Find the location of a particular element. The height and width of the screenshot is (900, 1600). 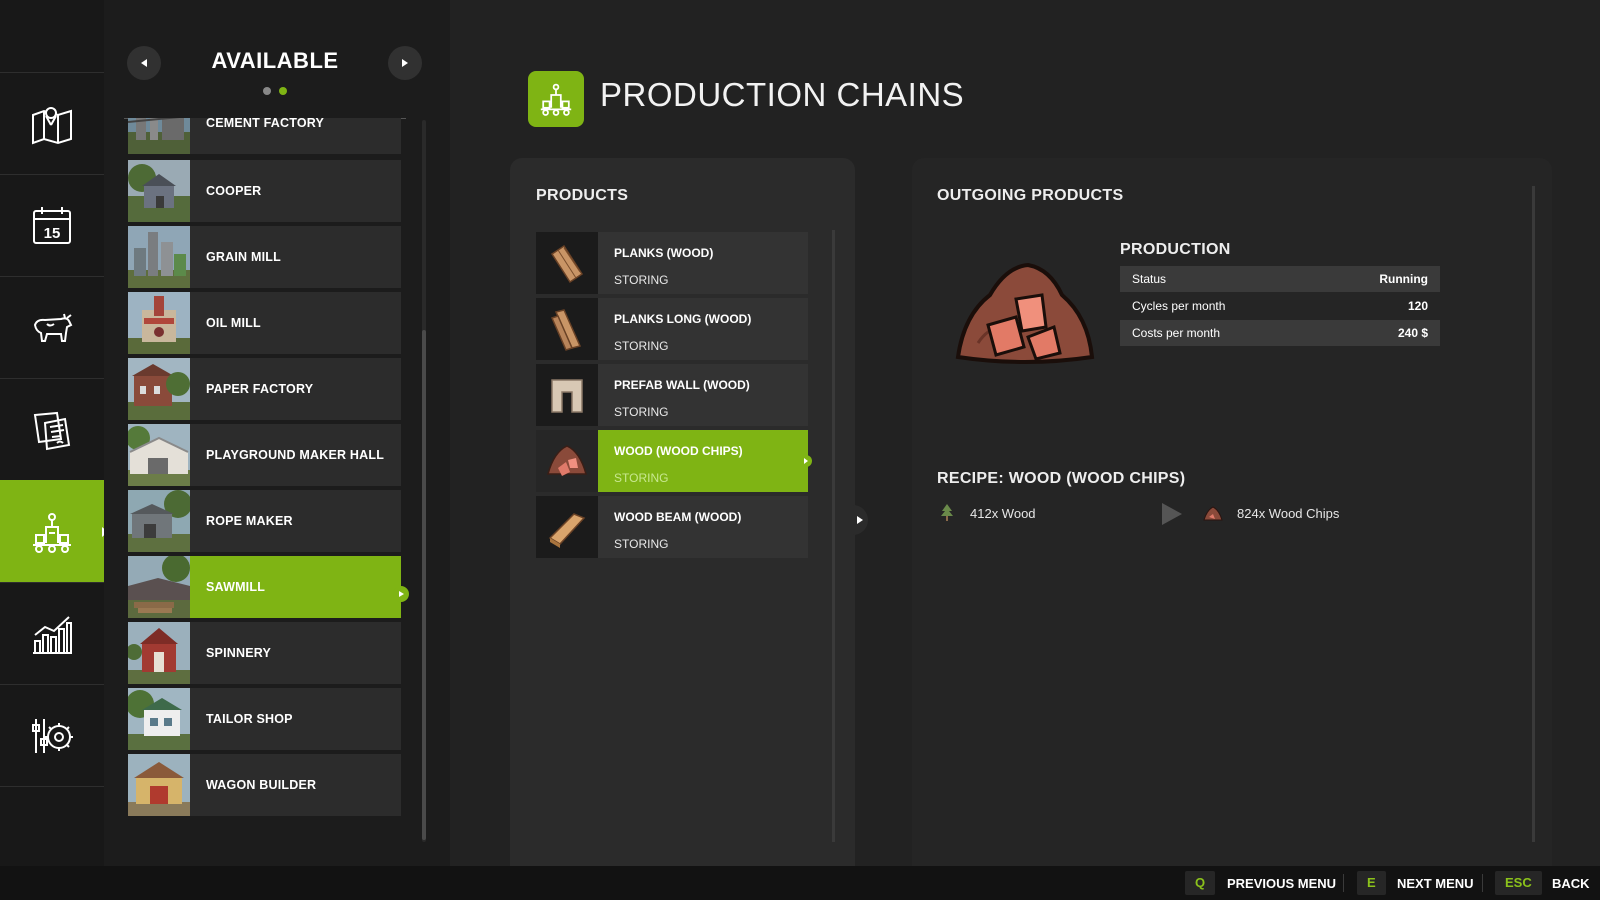

production-chains-header-icon is located at coordinates (556, 99).